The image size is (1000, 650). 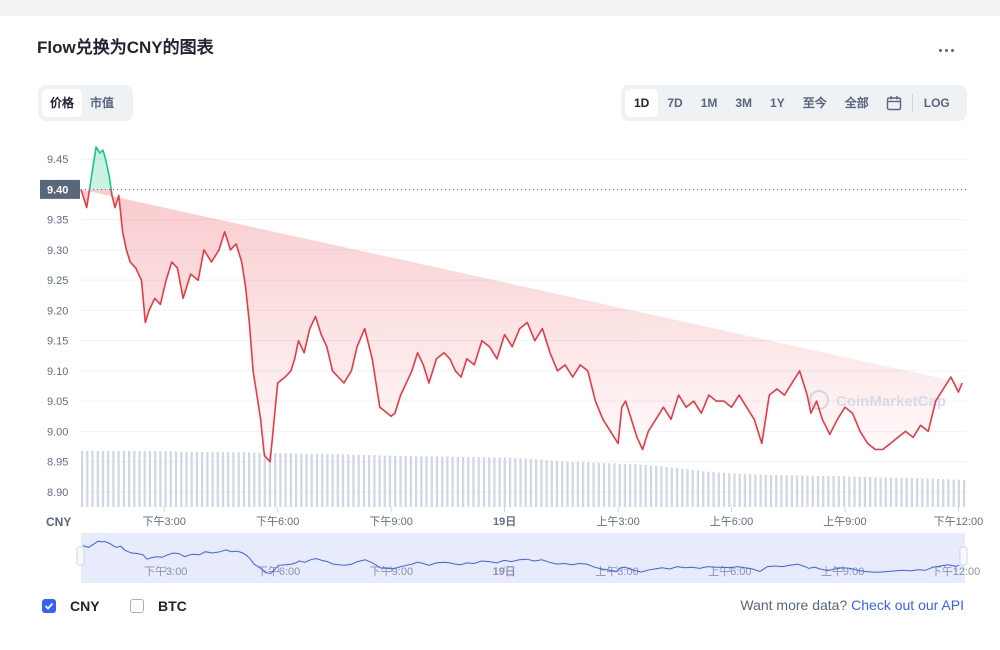 I want to click on more-data-prompt: Want more data? Check out our API, so click(x=852, y=605).